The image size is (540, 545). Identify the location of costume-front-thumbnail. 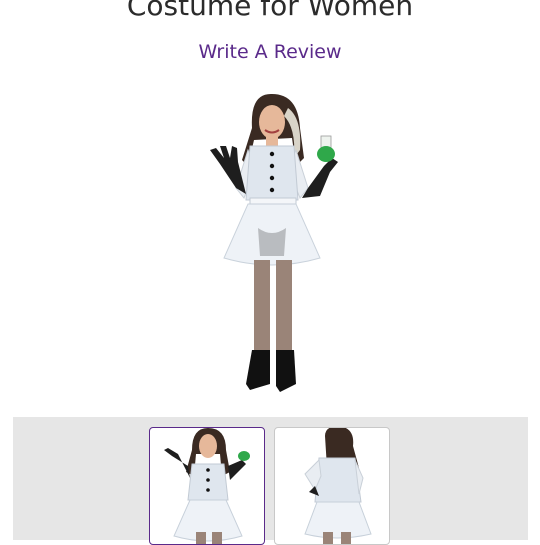
(207, 486).